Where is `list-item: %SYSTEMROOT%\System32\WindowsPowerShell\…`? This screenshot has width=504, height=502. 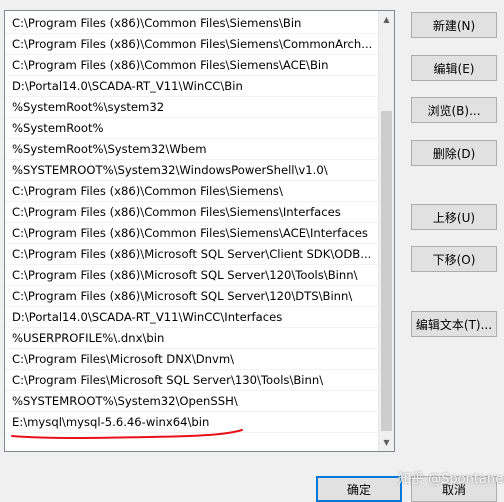
list-item: %SYSTEMROOT%\System32\WindowsPowerShell\… is located at coordinates (192, 170).